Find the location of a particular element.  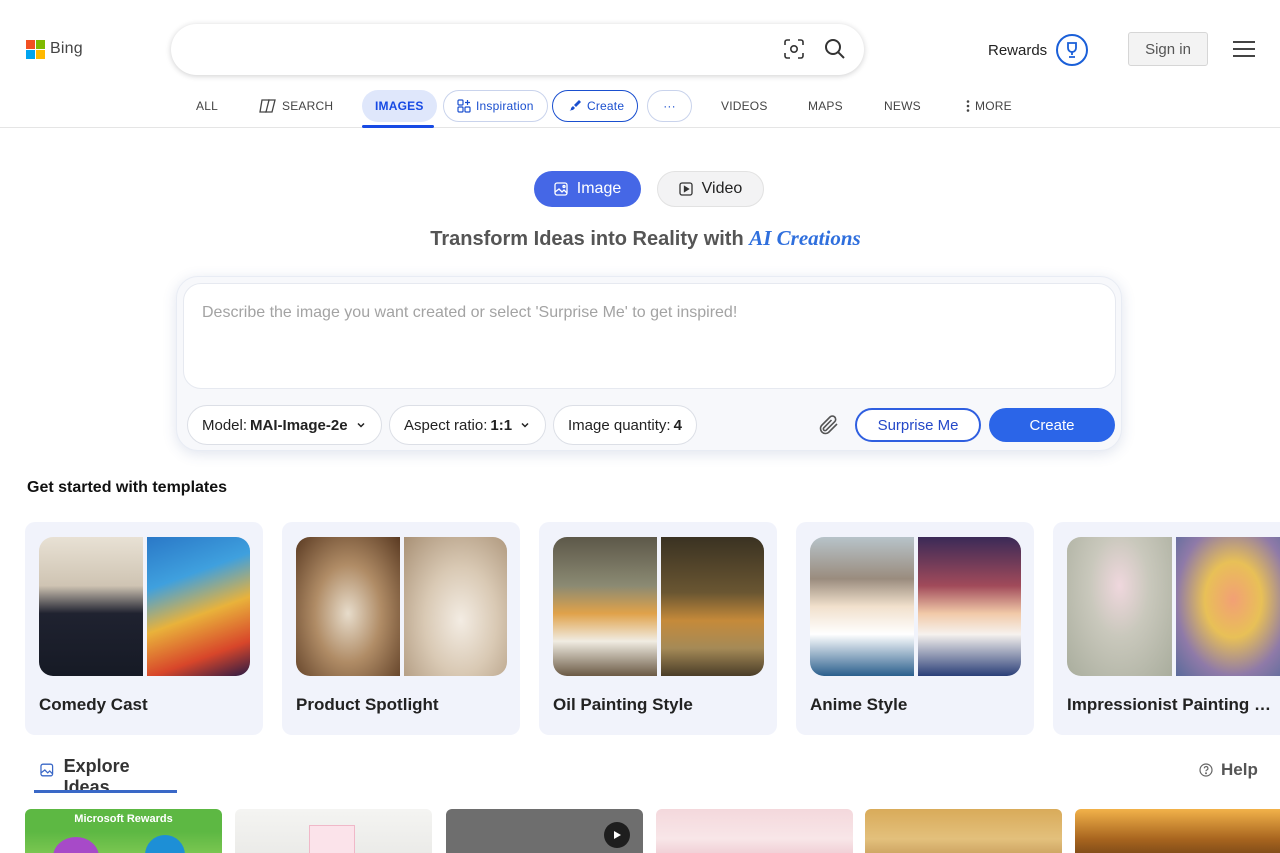

idea-card-video is located at coordinates (544, 831).